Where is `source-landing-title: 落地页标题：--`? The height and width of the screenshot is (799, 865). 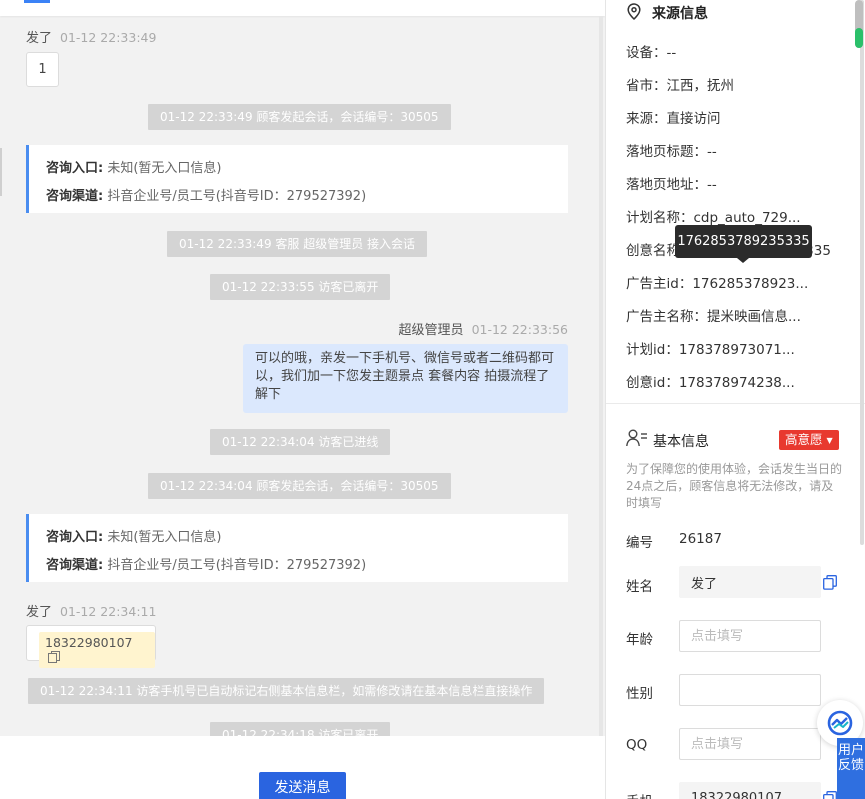
source-landing-title: 落地页标题：-- is located at coordinates (671, 152).